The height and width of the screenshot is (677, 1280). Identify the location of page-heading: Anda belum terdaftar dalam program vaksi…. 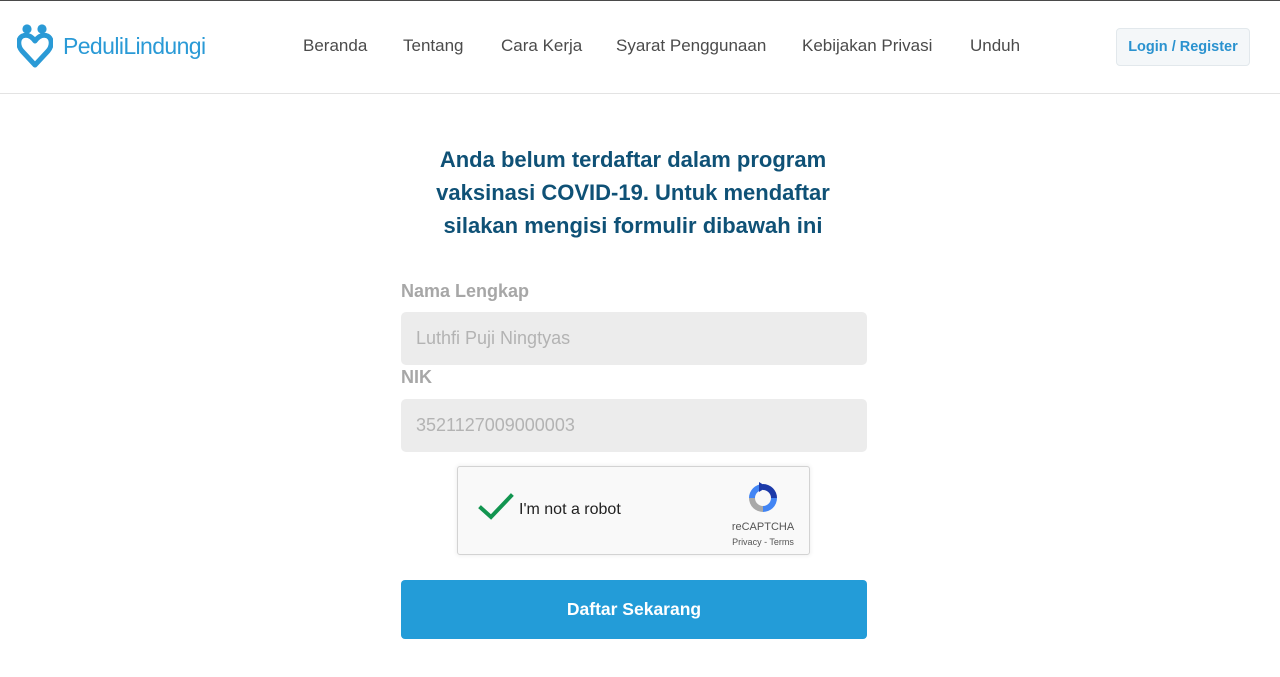
(633, 192).